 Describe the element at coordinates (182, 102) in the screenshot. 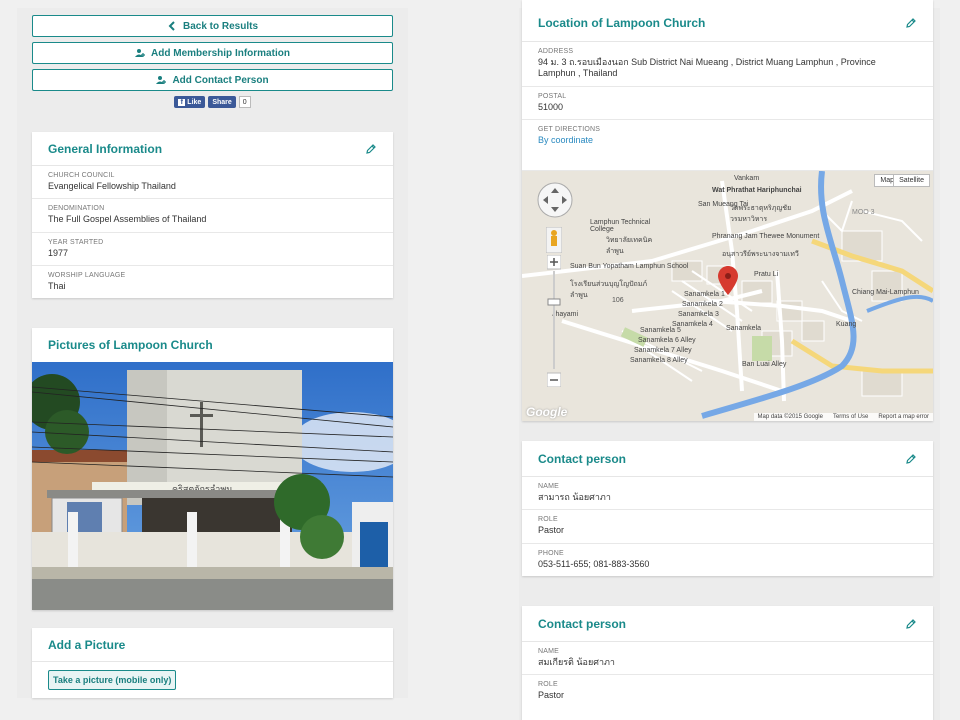

I see `facebook-icon: f` at that location.